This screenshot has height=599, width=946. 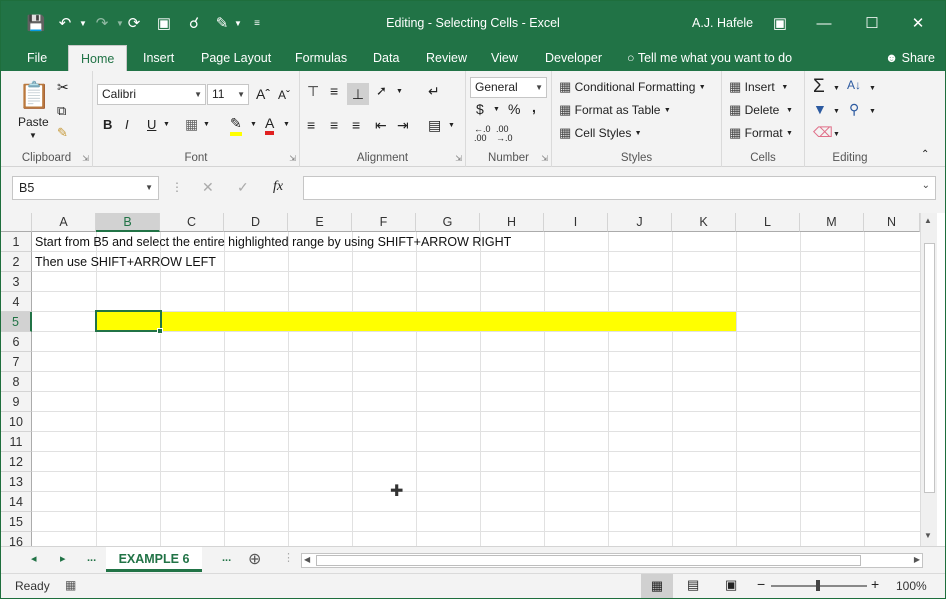 What do you see at coordinates (16, 242) in the screenshot?
I see `row-header-1: 1` at bounding box center [16, 242].